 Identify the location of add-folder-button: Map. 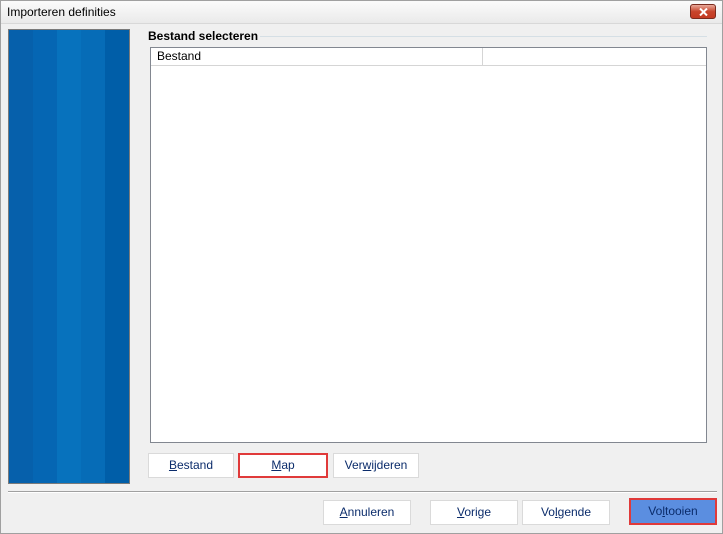
(283, 465).